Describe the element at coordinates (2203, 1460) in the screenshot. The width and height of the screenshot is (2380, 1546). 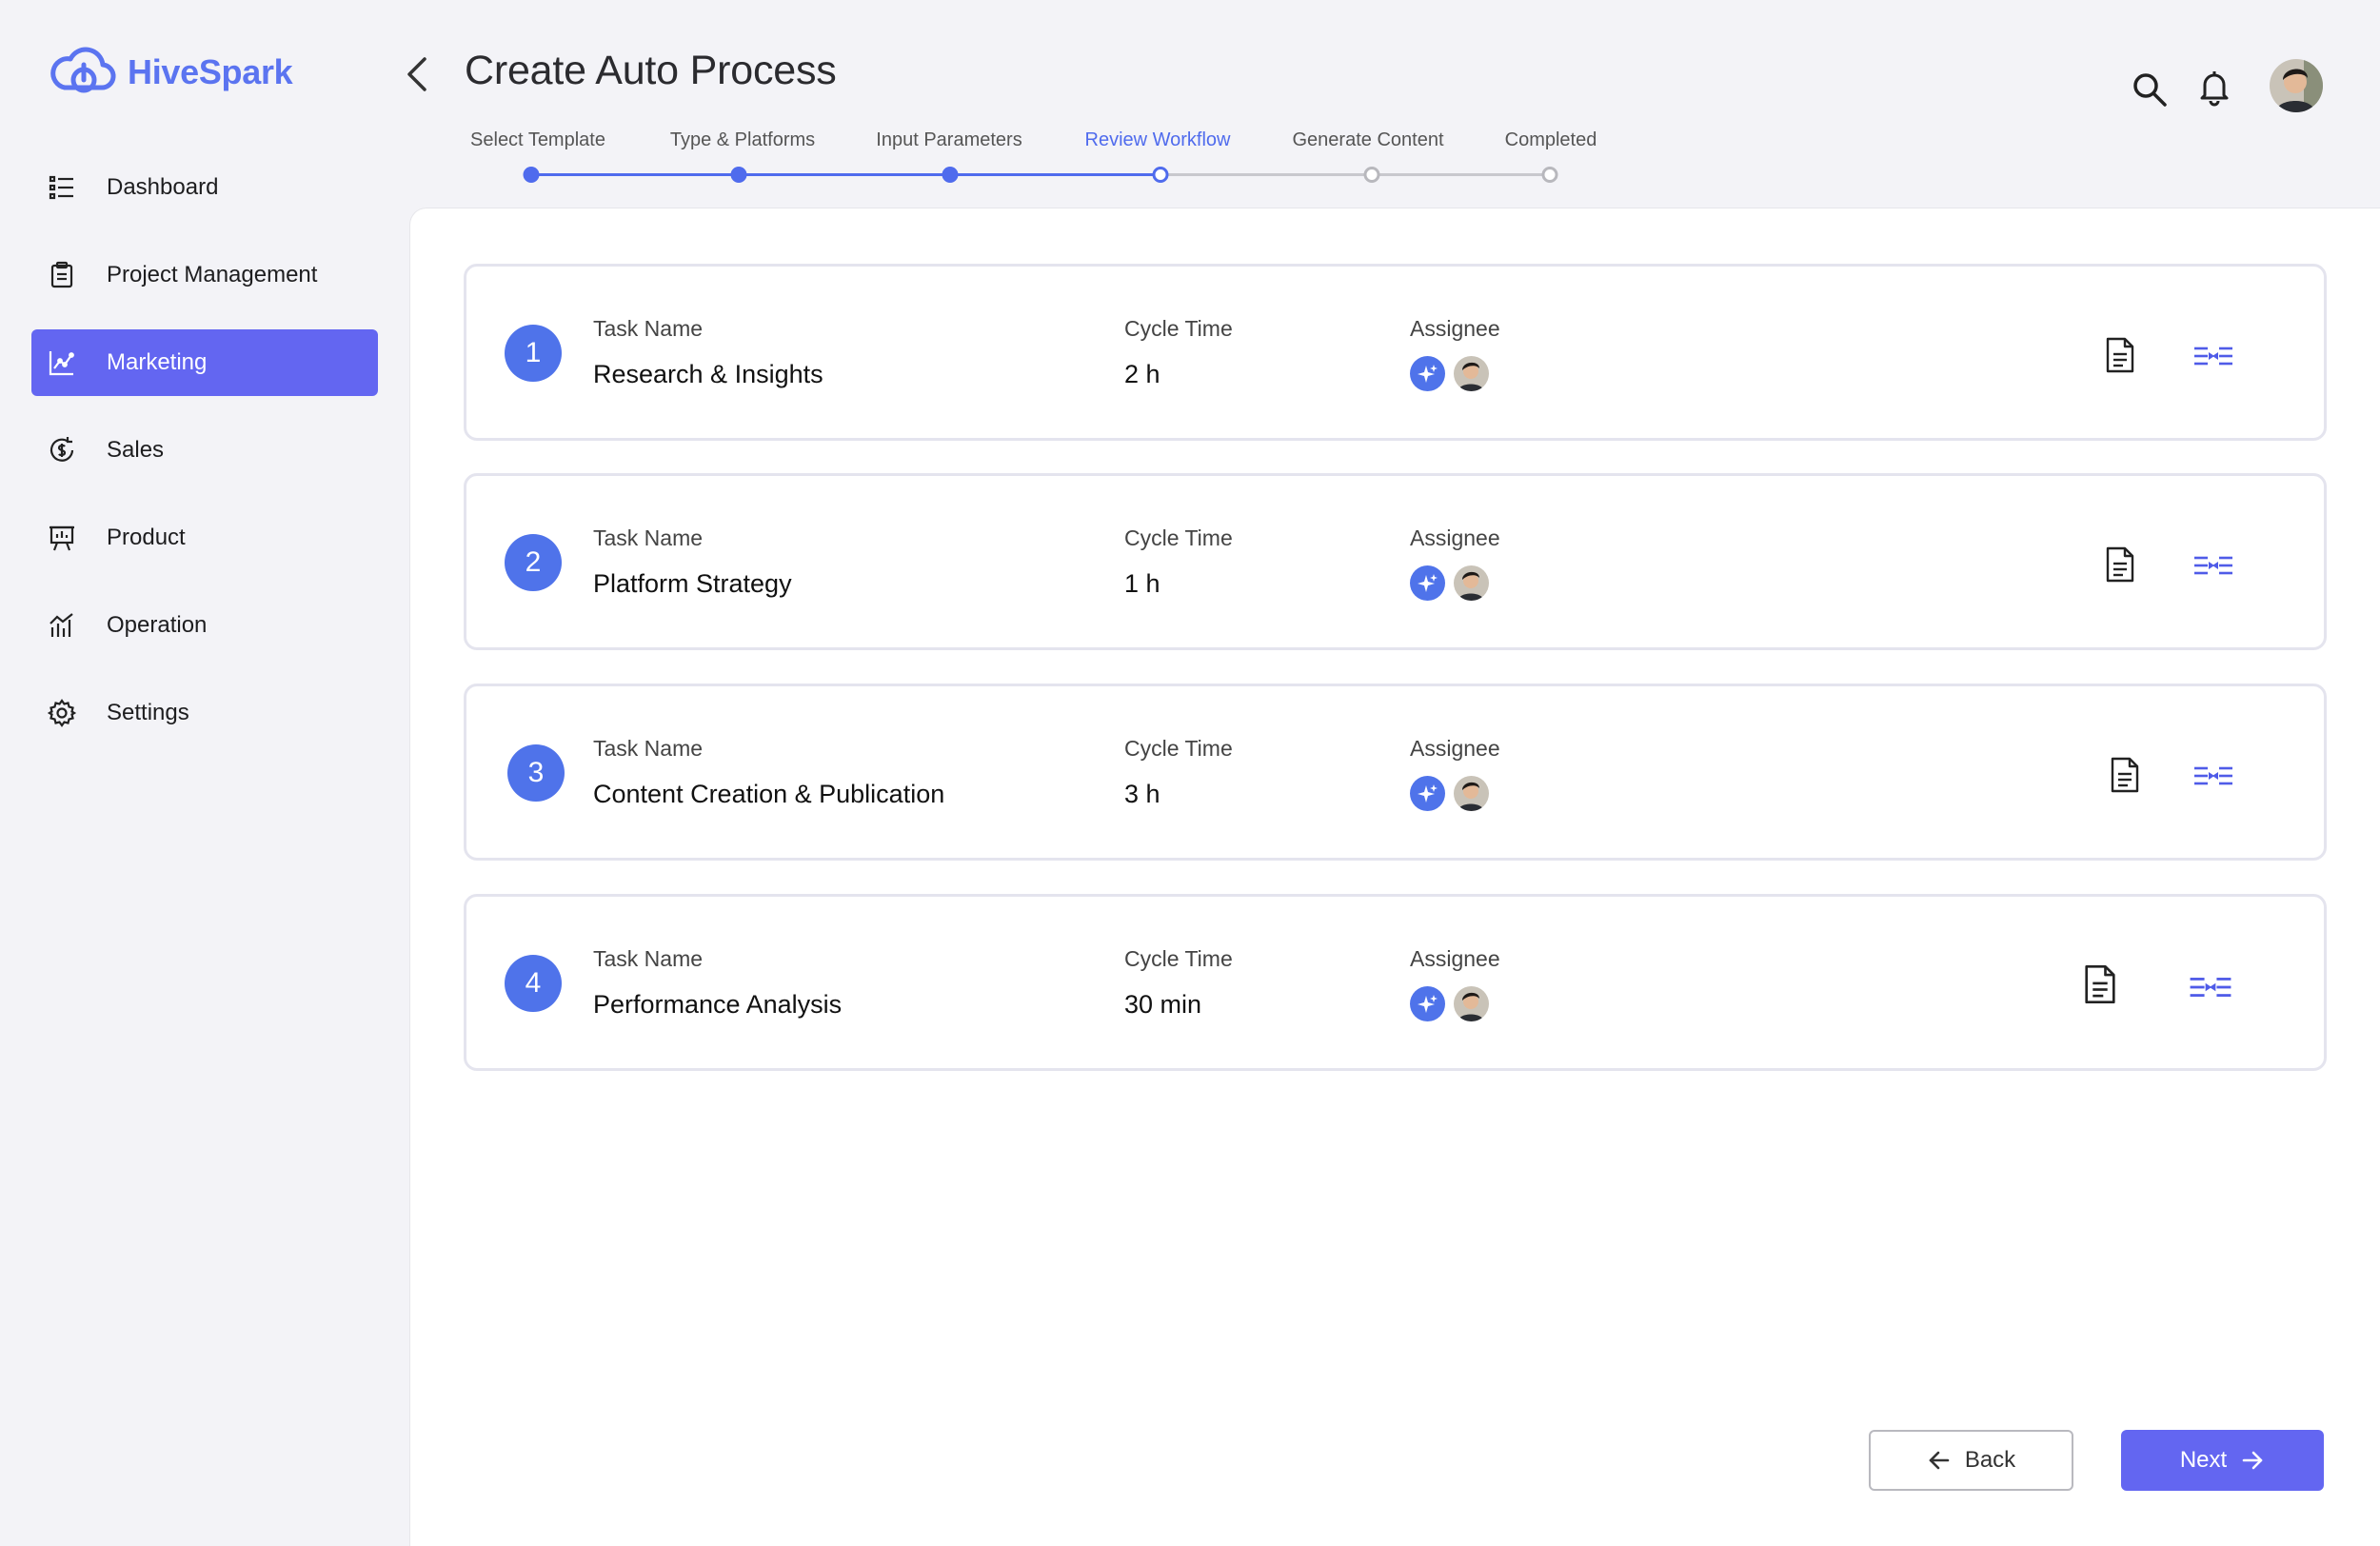
I see `next-button-label: Next` at that location.